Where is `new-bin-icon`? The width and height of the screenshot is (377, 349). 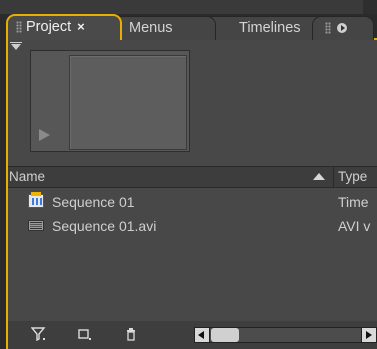
new-bin-icon is located at coordinates (85, 335).